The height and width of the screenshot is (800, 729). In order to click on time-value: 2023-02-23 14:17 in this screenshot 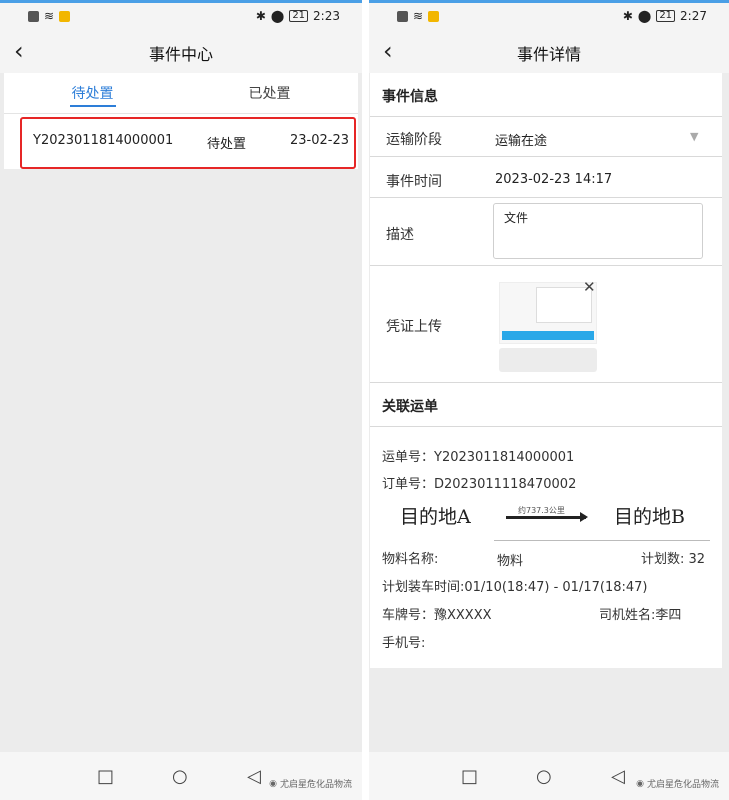, I will do `click(553, 179)`.